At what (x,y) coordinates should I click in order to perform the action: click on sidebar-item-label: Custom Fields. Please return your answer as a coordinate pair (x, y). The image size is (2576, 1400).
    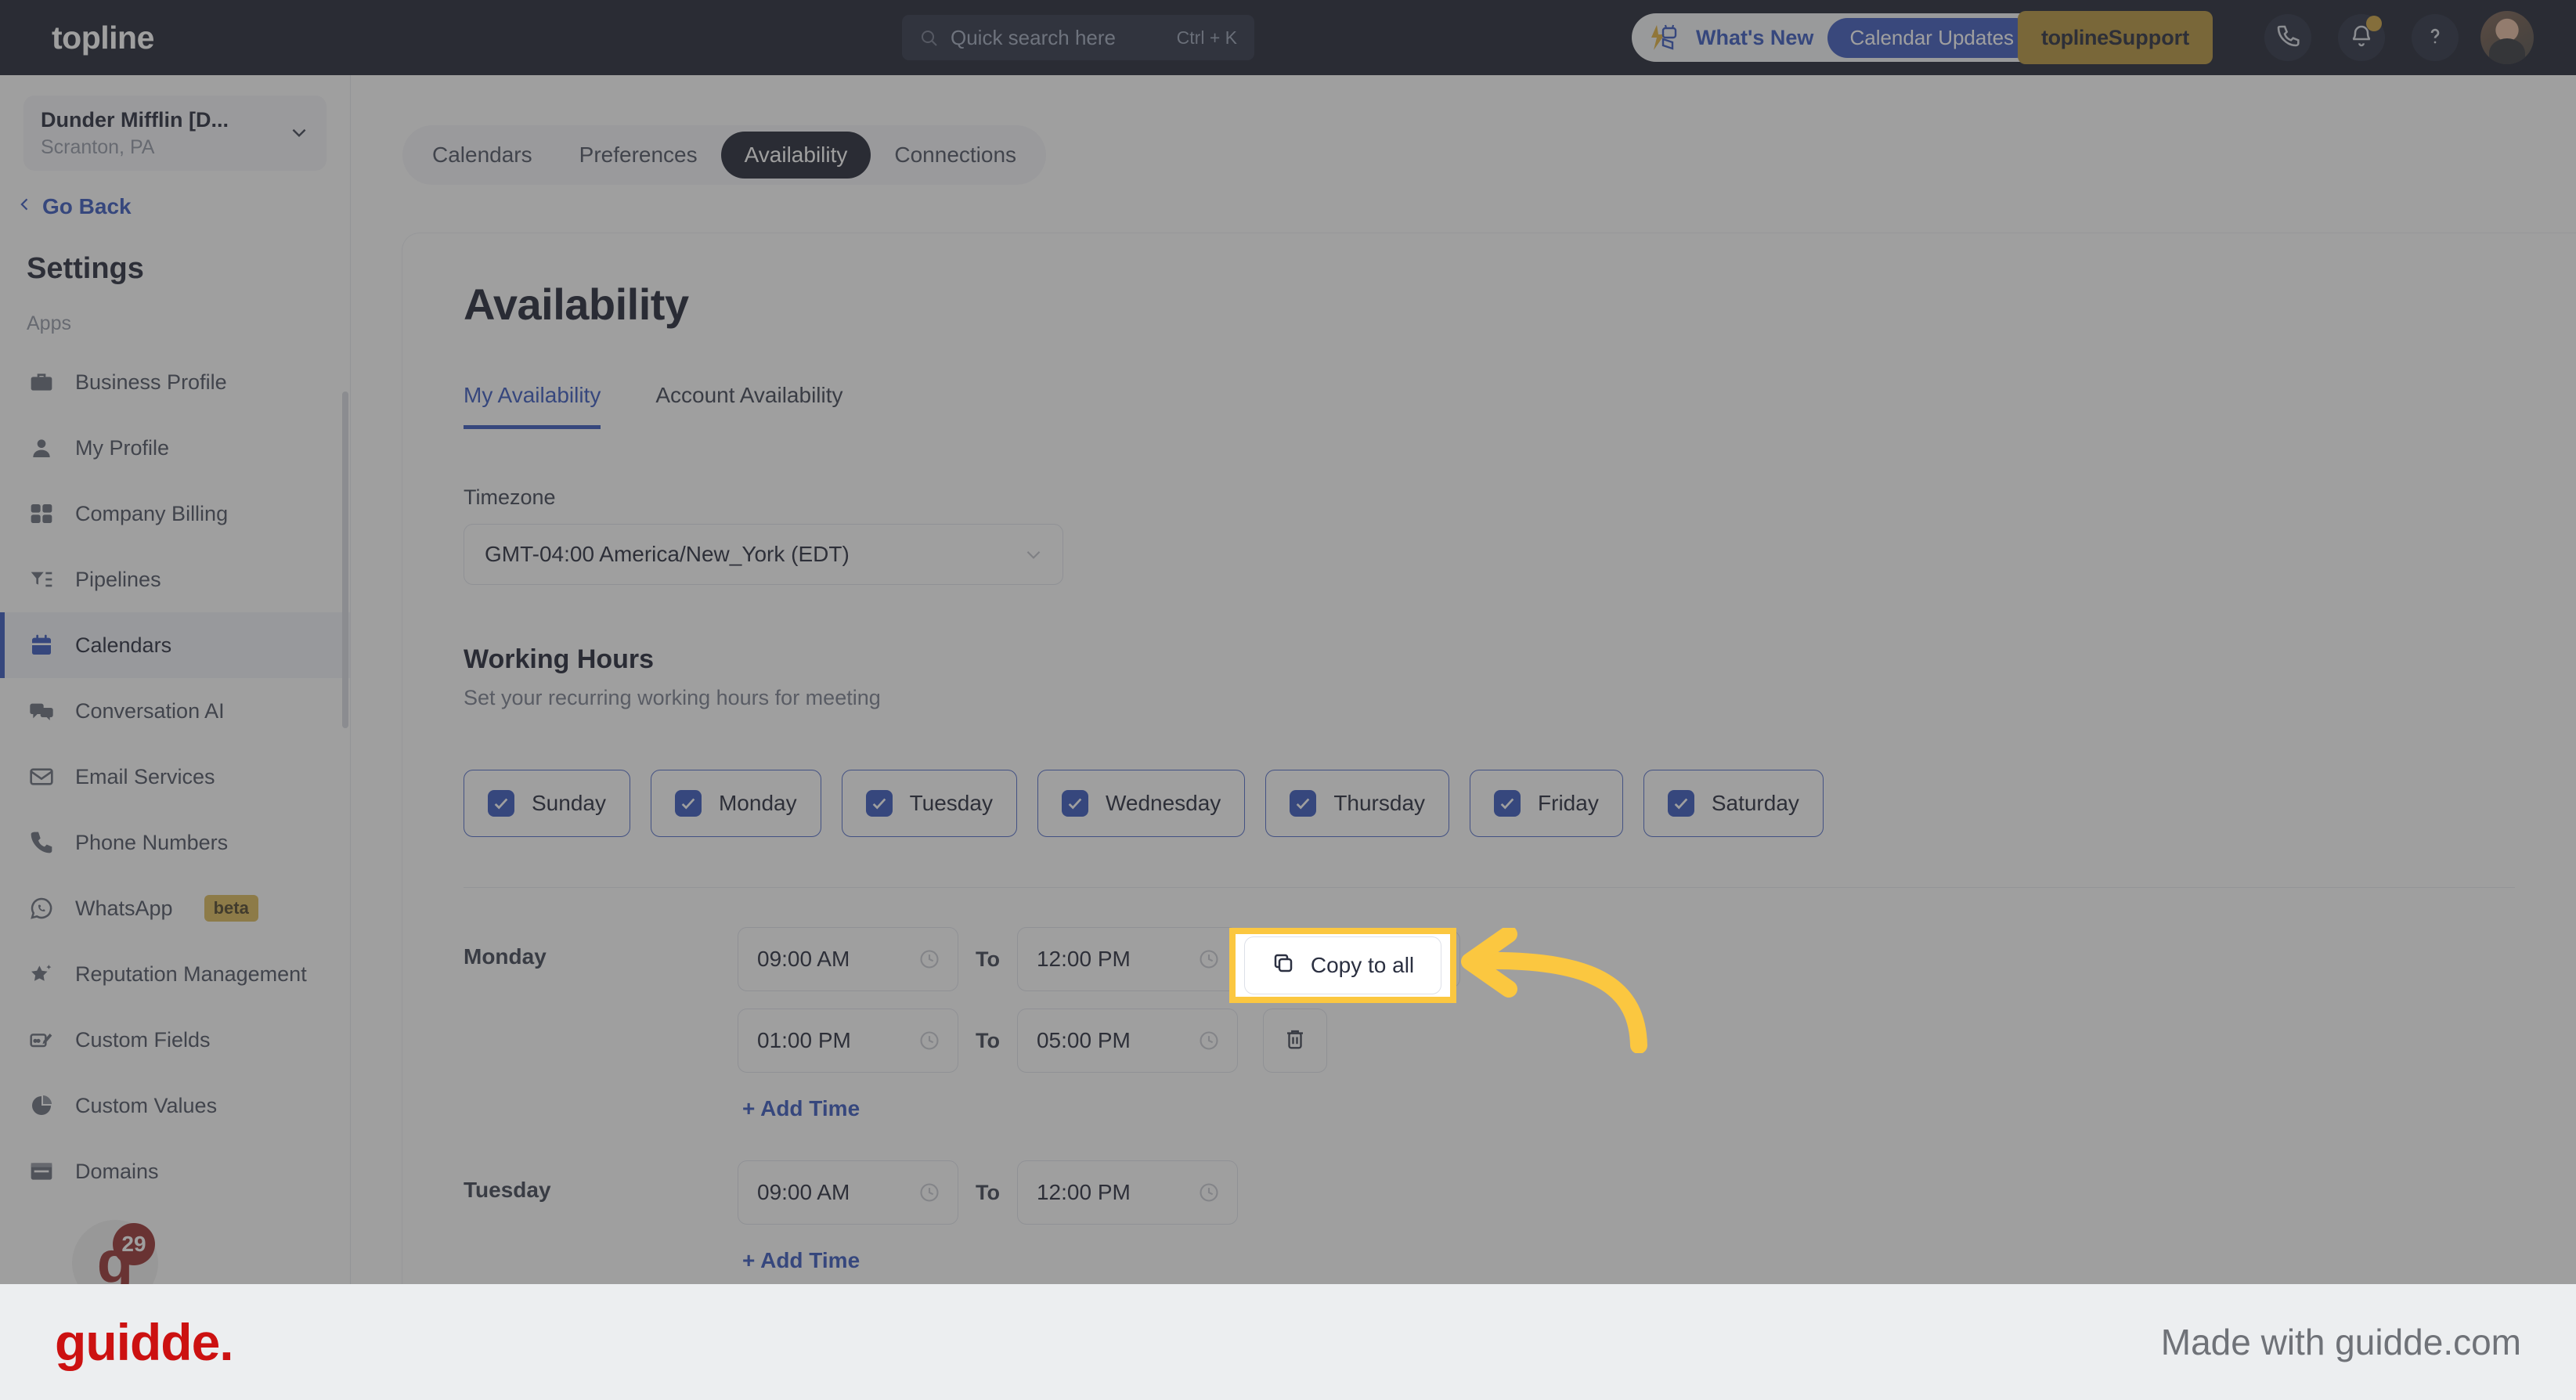
    Looking at the image, I should click on (143, 1039).